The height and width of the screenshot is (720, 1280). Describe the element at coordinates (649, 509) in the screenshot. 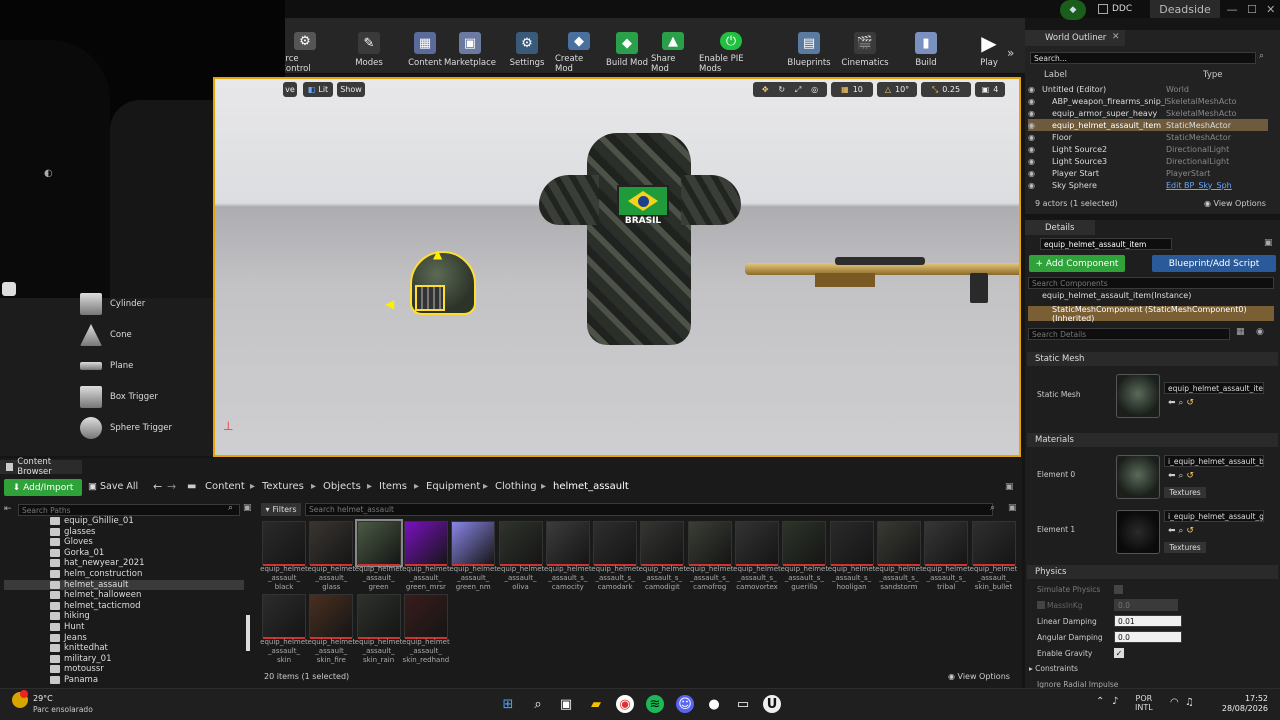

I see `search-assets-input: Search helmet_assault` at that location.